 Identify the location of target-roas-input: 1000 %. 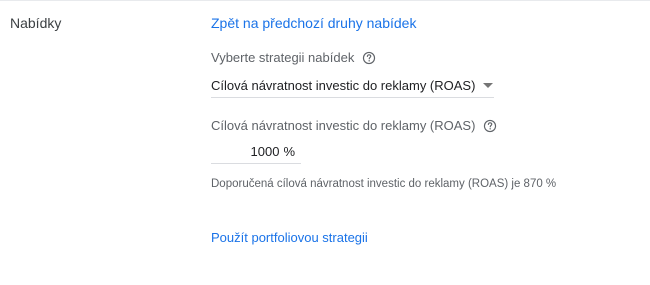
(256, 152).